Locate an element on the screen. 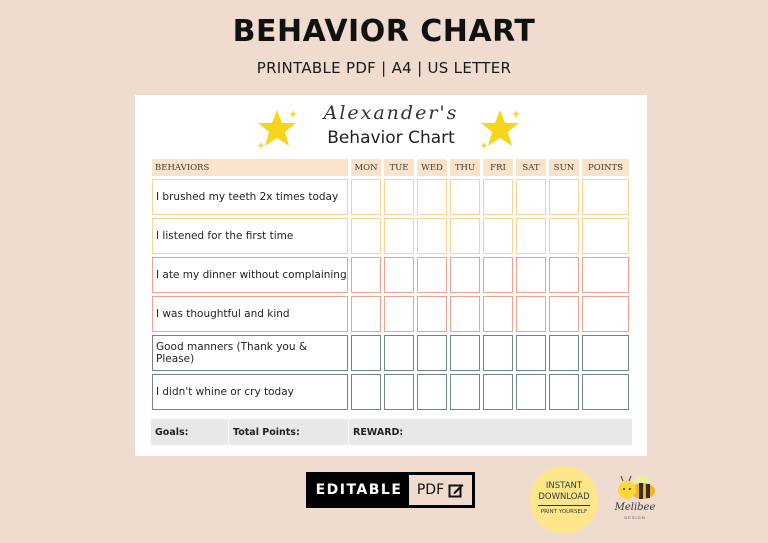  subtitle: PRINTABLE PDF | A4 | US LETTER is located at coordinates (384, 68).